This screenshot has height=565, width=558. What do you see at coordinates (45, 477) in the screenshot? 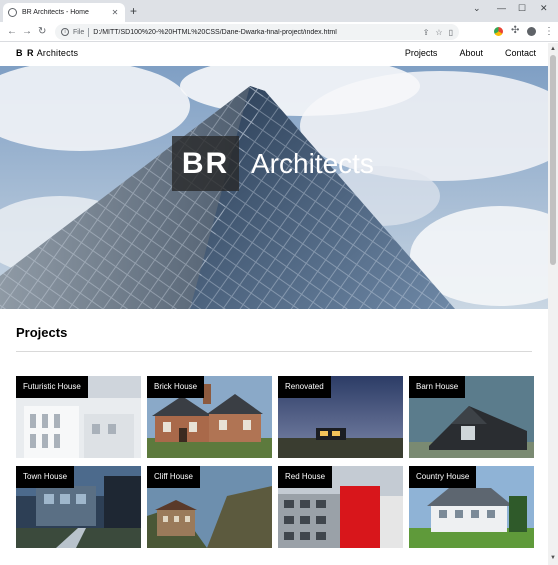
I see `project-label: Town House` at bounding box center [45, 477].